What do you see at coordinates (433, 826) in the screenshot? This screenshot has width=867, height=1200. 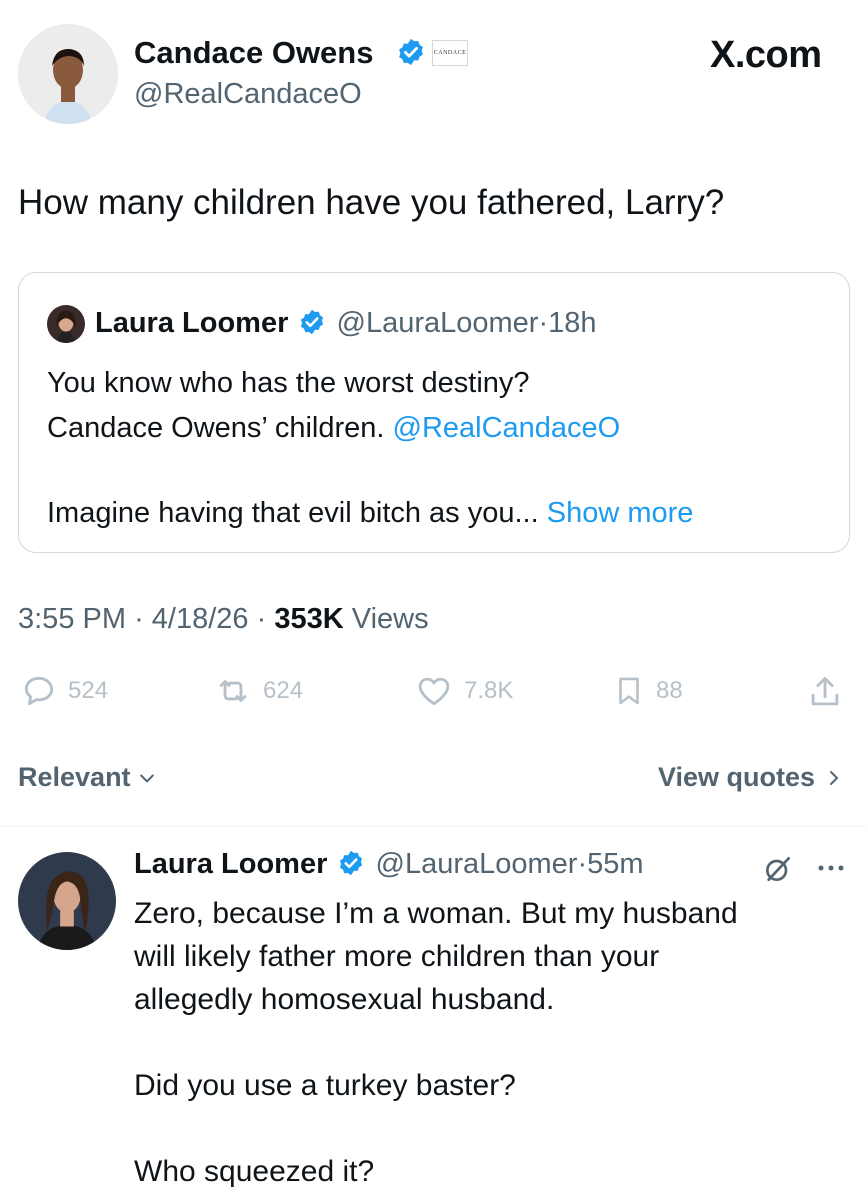 I see `divider` at bounding box center [433, 826].